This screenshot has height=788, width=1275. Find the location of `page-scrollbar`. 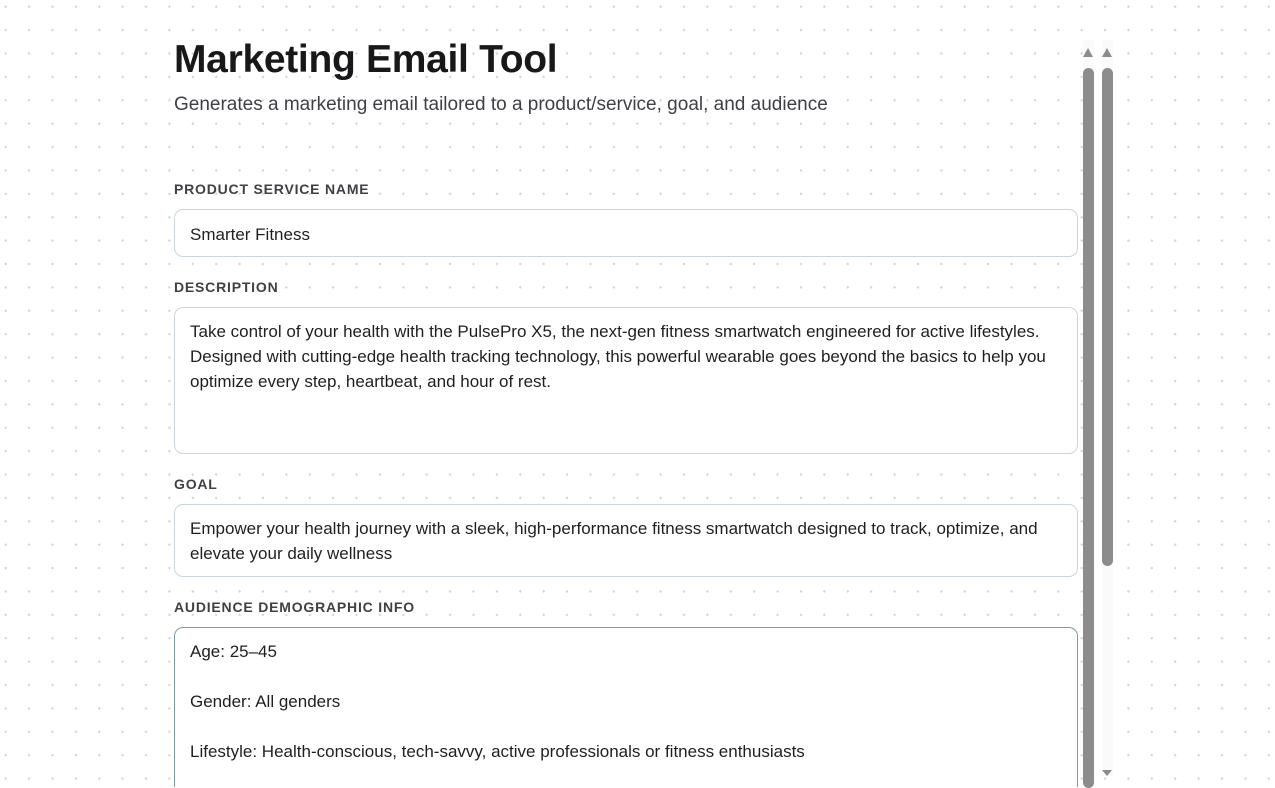

page-scrollbar is located at coordinates (1107, 408).